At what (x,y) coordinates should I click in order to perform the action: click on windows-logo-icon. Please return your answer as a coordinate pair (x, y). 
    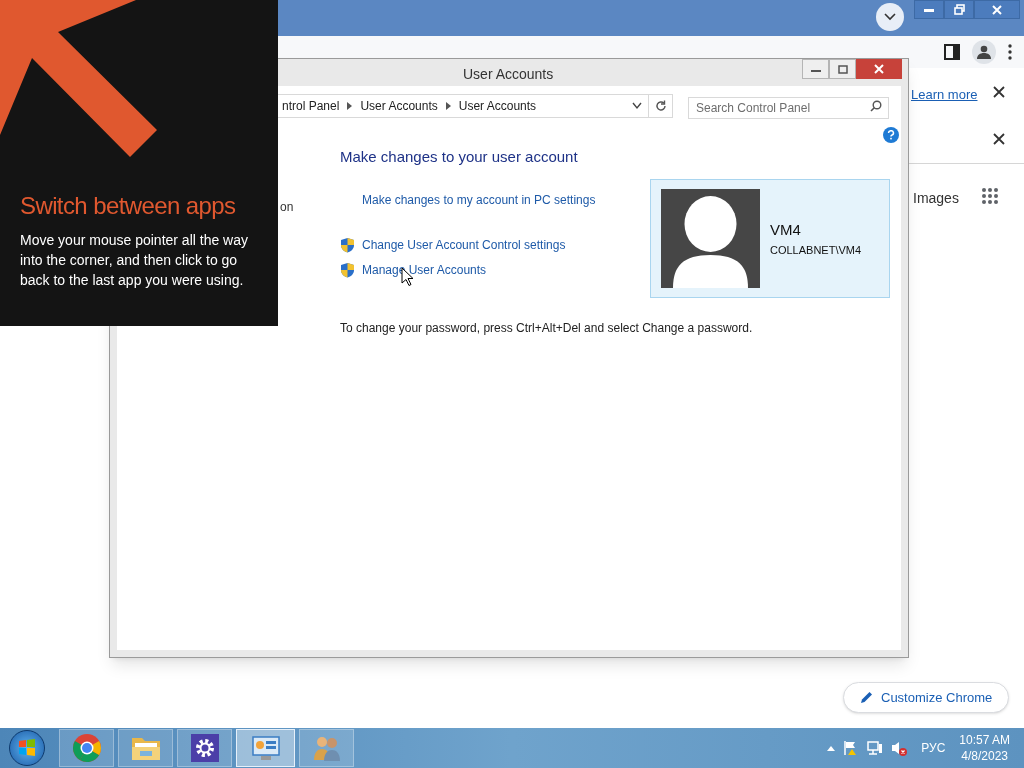
    Looking at the image, I should click on (27, 748).